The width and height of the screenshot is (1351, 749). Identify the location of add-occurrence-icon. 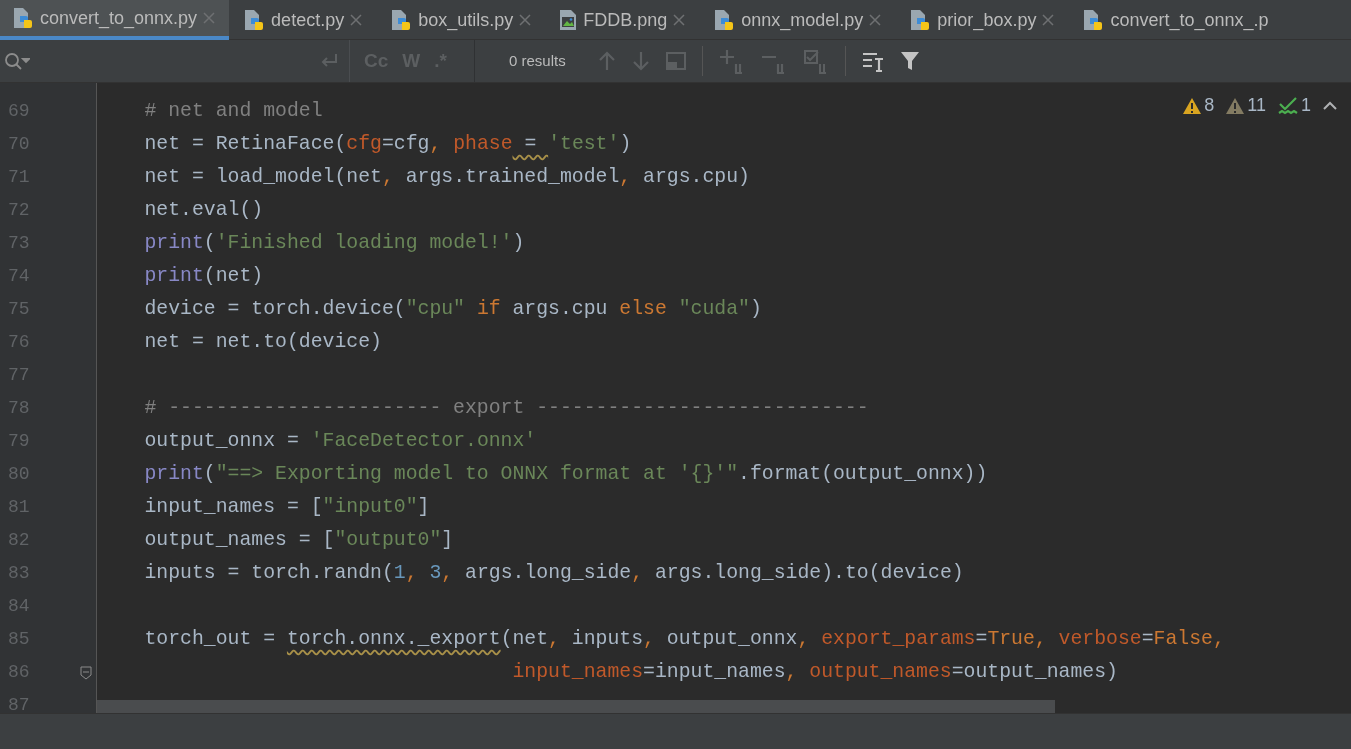
(731, 61).